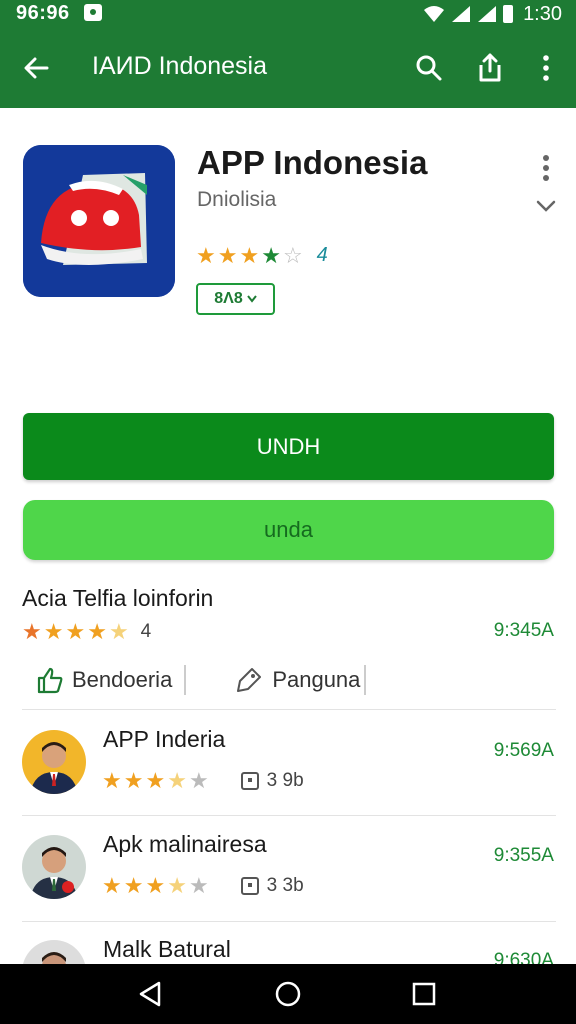  What do you see at coordinates (288, 530) in the screenshot?
I see `secondary-button: unda` at bounding box center [288, 530].